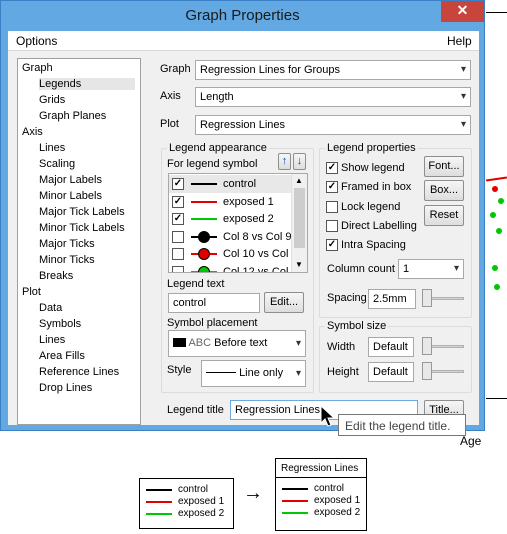 Image resolution: width=507 pixels, height=534 pixels. I want to click on tree-item: Scaling, so click(57, 164).